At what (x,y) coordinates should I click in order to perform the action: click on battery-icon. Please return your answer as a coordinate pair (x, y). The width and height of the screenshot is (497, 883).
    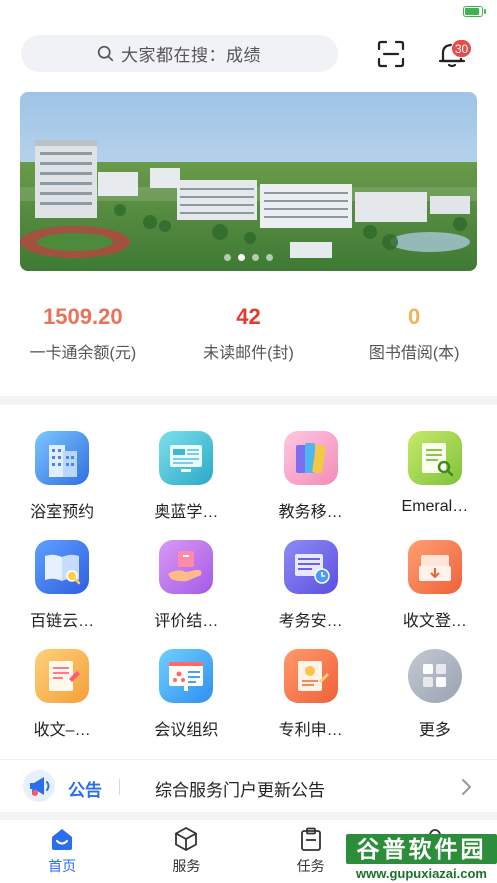
    Looking at the image, I should click on (474, 11).